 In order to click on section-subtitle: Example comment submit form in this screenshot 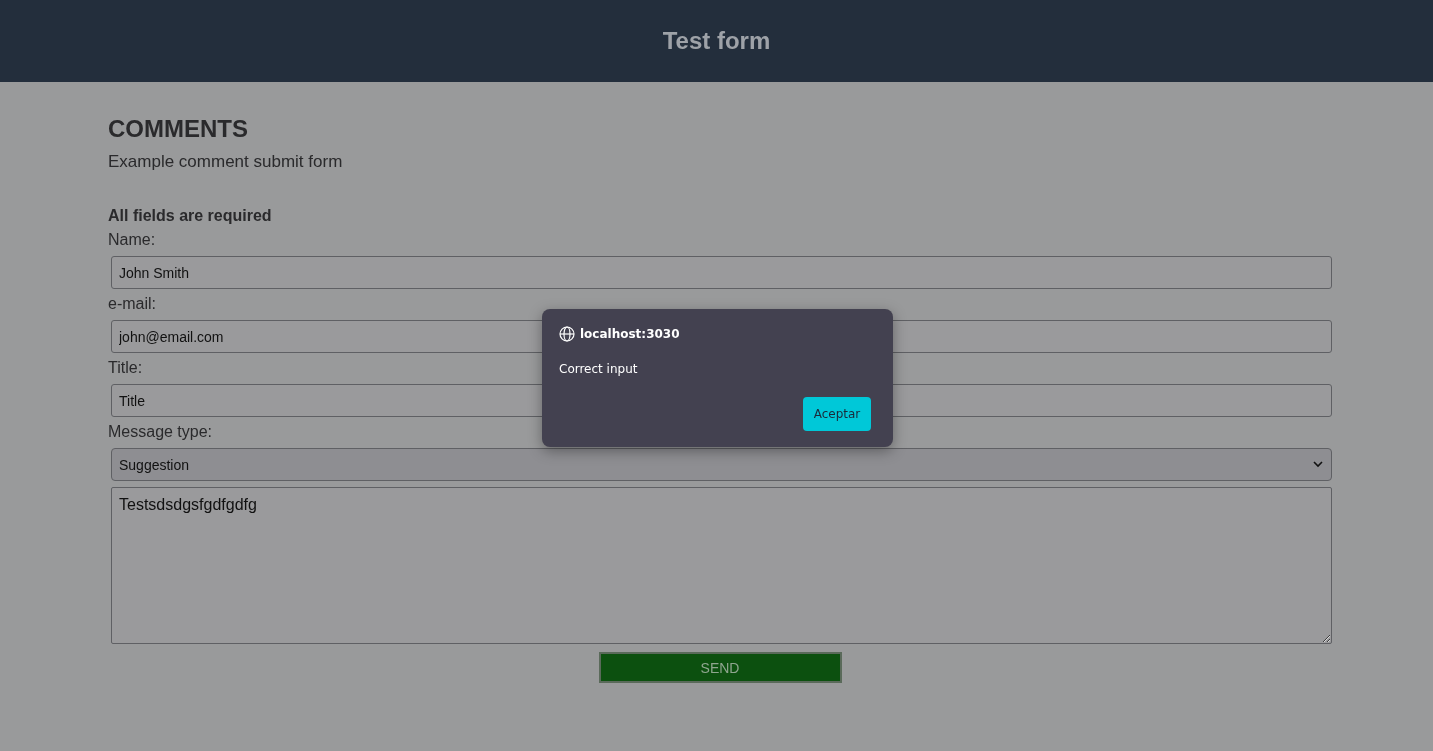, I will do `click(226, 162)`.